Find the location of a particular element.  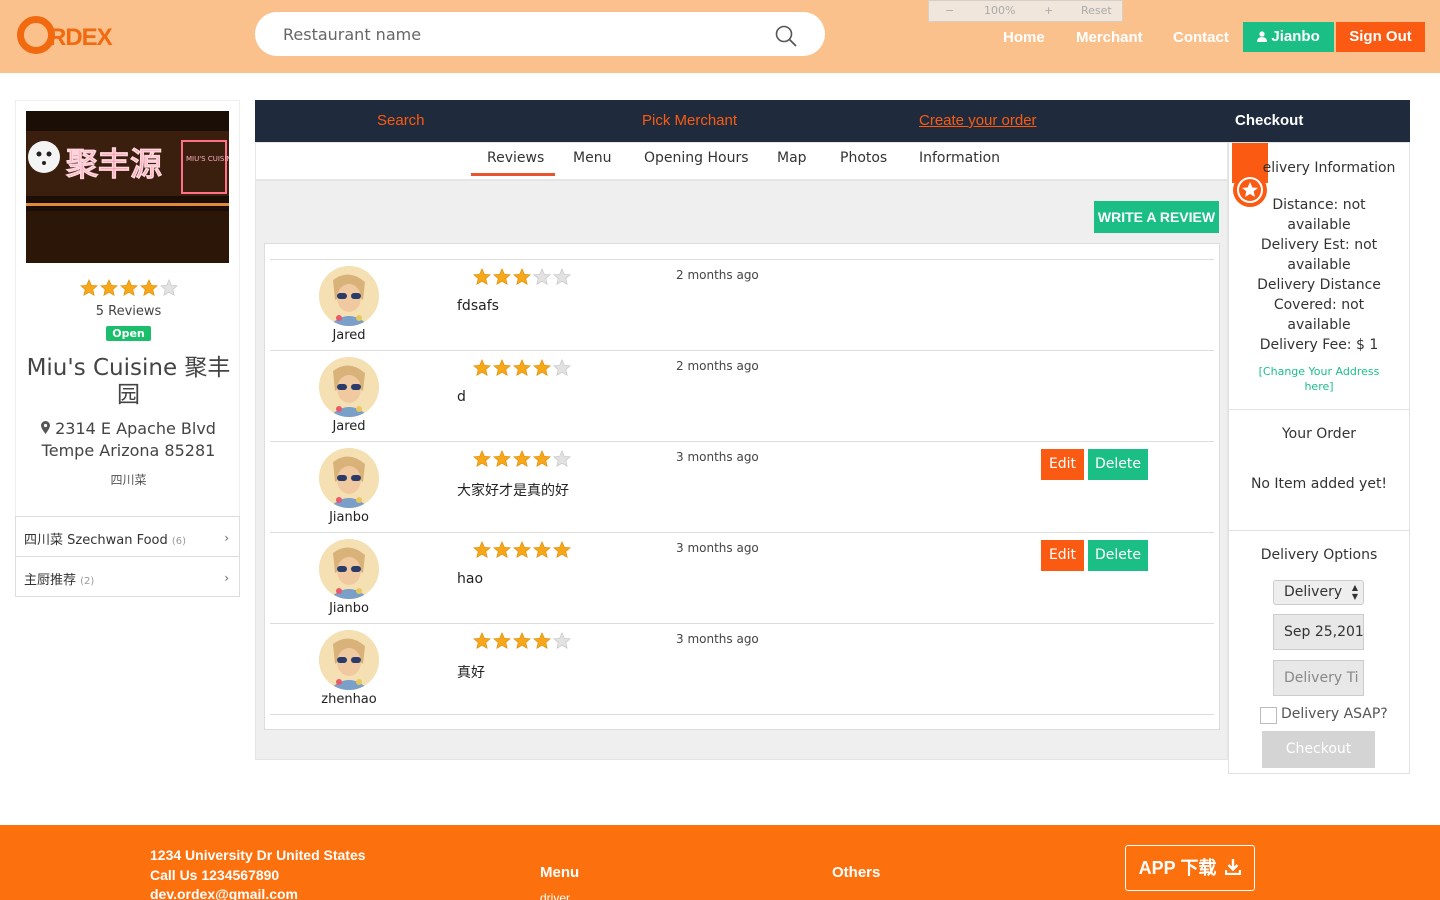

nav-merchant: Merchant is located at coordinates (1109, 37).